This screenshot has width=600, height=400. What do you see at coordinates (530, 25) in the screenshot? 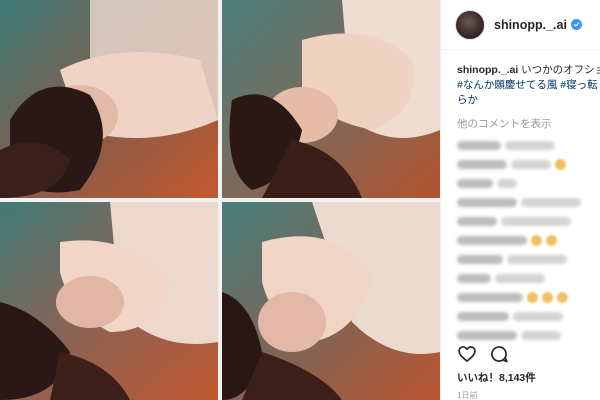
I see `username-link: shinopp._.ai` at bounding box center [530, 25].